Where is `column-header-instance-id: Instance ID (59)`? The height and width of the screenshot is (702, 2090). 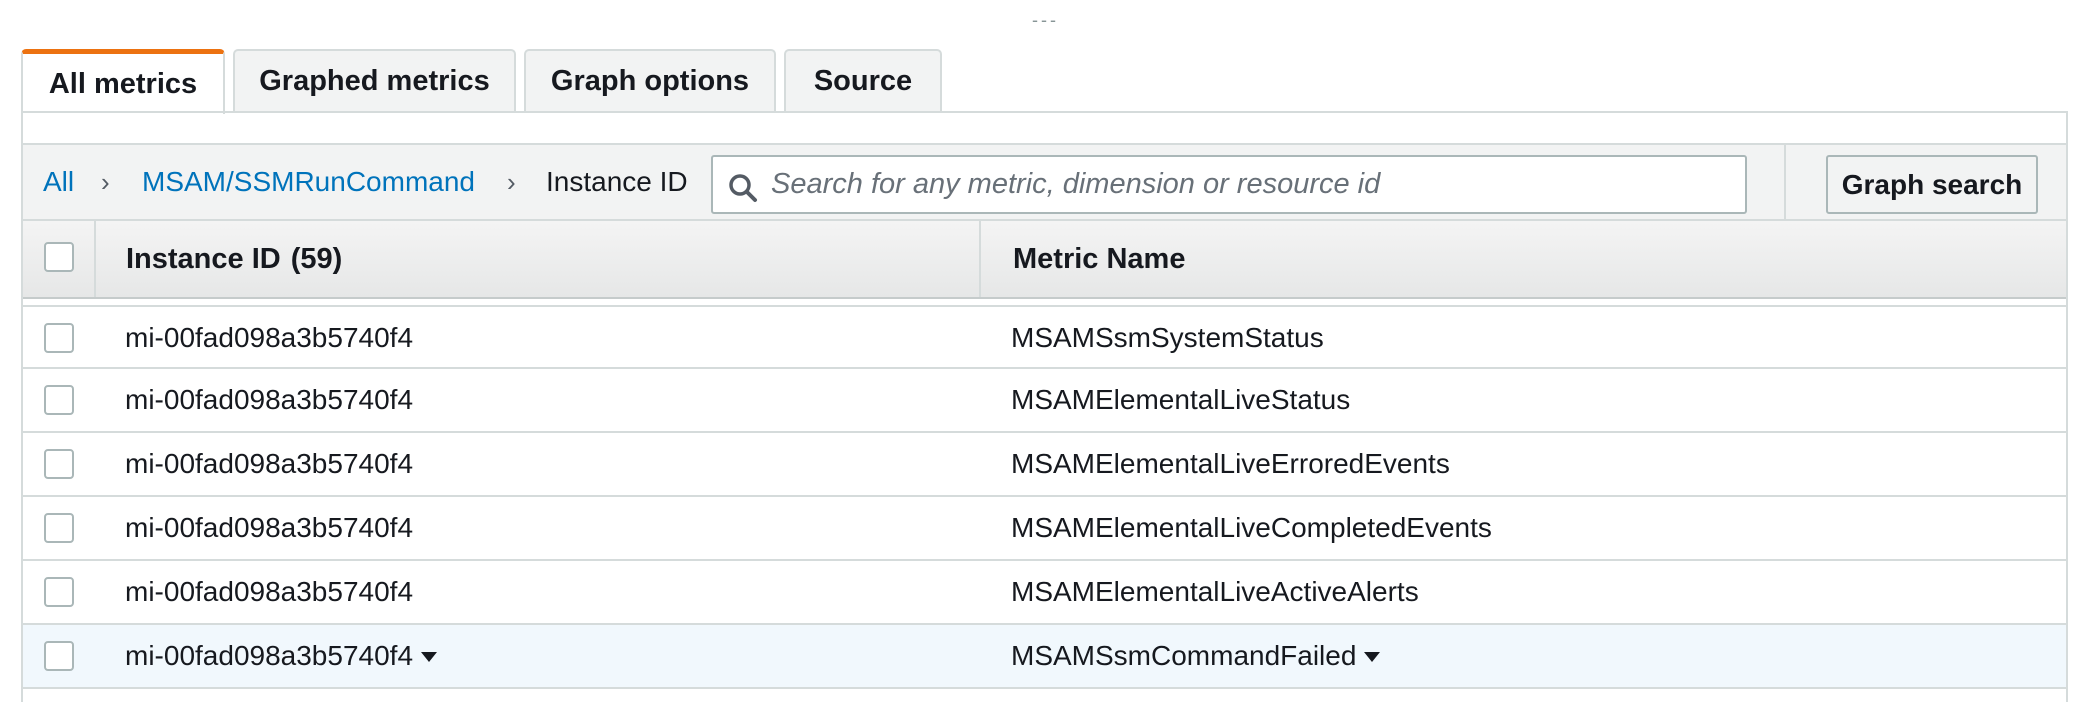
column-header-instance-id: Instance ID (59) is located at coordinates (234, 259).